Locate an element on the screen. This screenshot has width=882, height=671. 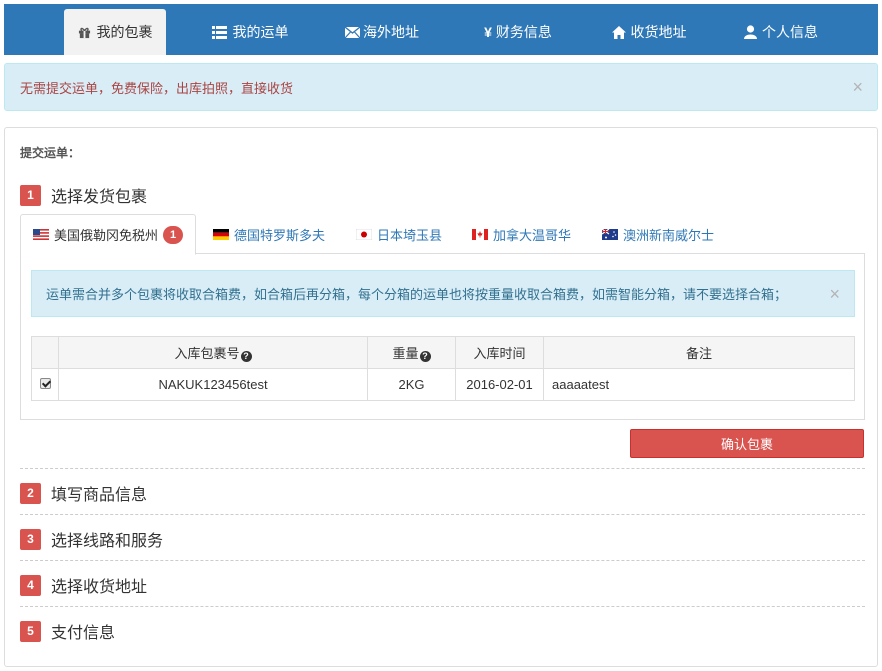
step-5-header: 5 支付信息 is located at coordinates (67, 631).